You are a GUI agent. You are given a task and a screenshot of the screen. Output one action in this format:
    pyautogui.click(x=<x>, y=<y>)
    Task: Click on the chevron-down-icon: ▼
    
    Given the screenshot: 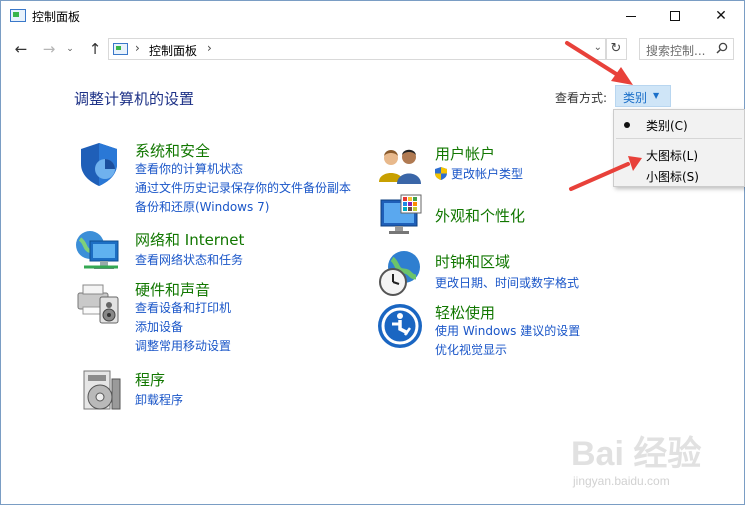 What is the action you would take?
    pyautogui.click(x=656, y=95)
    